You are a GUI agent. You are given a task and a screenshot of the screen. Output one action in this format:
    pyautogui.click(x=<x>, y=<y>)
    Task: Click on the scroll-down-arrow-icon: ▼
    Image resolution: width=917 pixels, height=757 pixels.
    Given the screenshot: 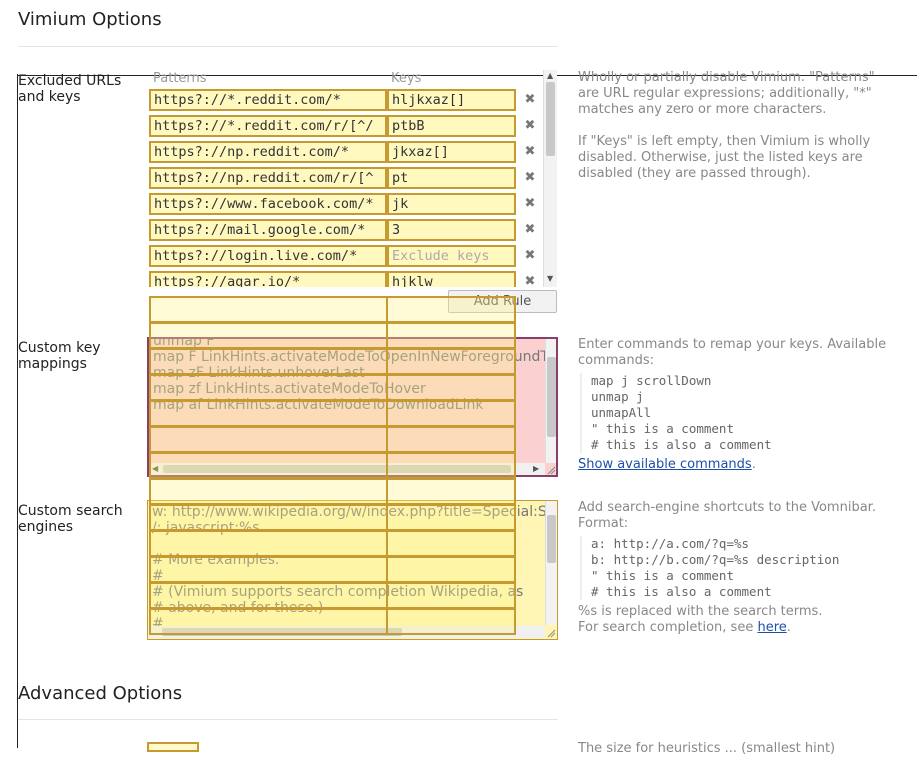 What is the action you would take?
    pyautogui.click(x=550, y=279)
    